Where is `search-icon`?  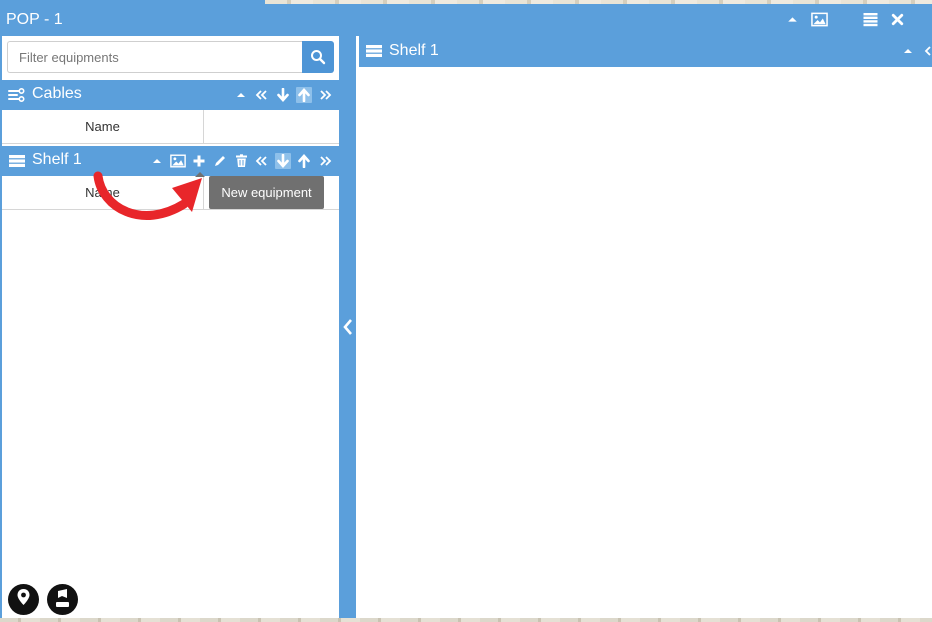
search-icon is located at coordinates (318, 57).